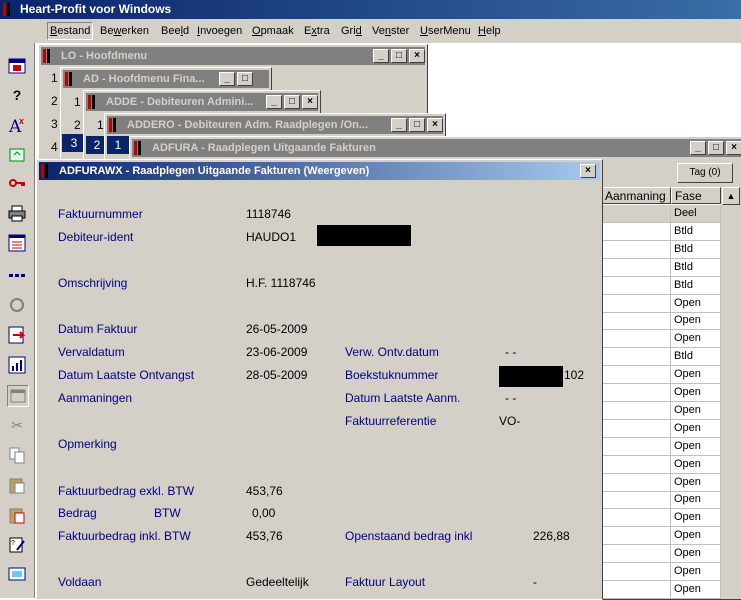  Describe the element at coordinates (17, 545) in the screenshot. I see `edit-document-icon: ?` at that location.